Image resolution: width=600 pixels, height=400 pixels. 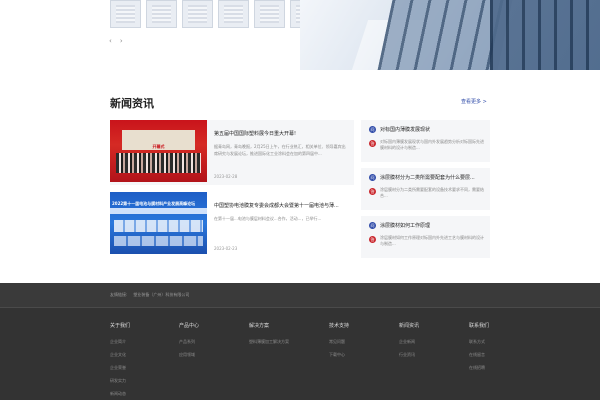 What do you see at coordinates (405, 225) in the screenshot?
I see `faq-question: 涂层膜材如何工作原理` at bounding box center [405, 225].